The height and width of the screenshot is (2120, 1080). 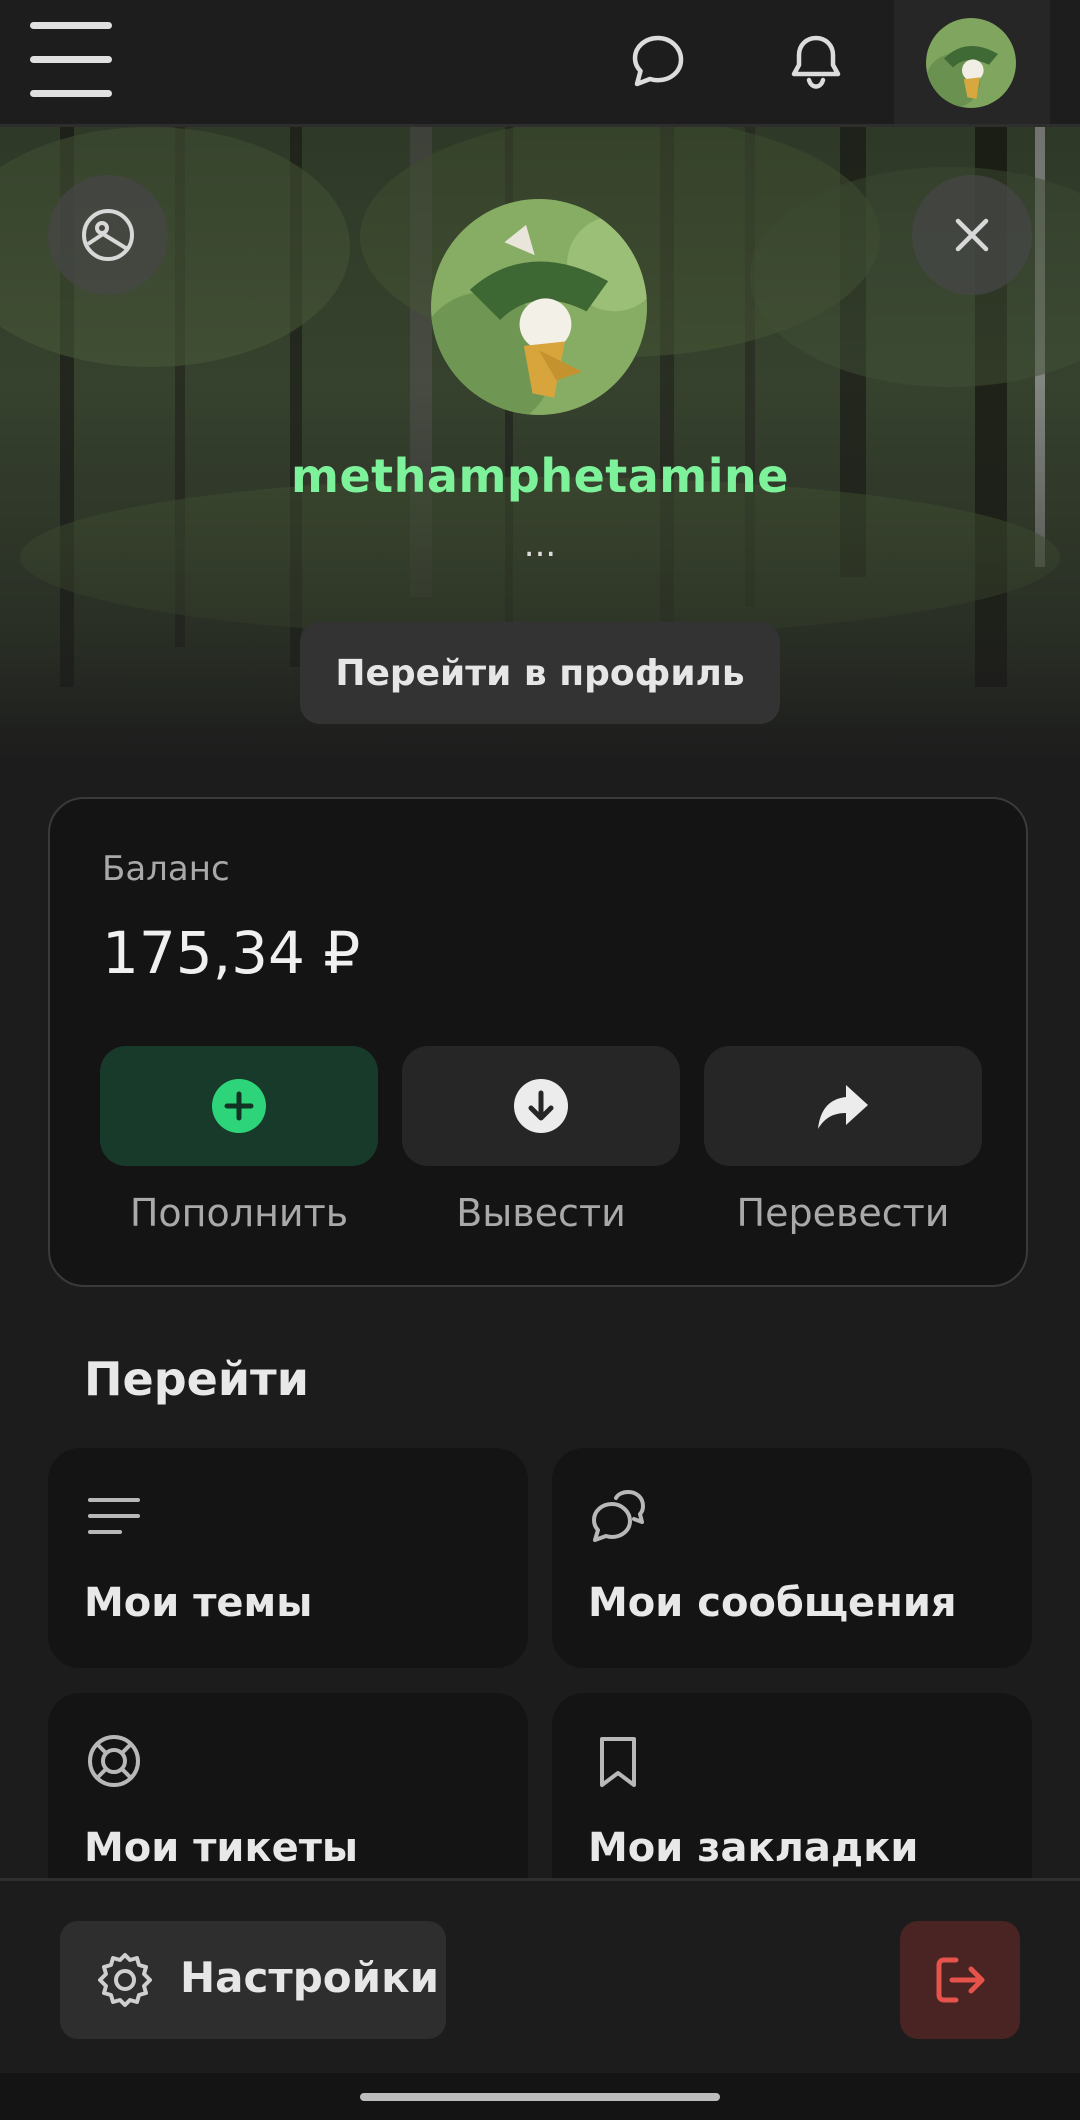 I want to click on top-up-label: Пополнить, so click(x=239, y=1213).